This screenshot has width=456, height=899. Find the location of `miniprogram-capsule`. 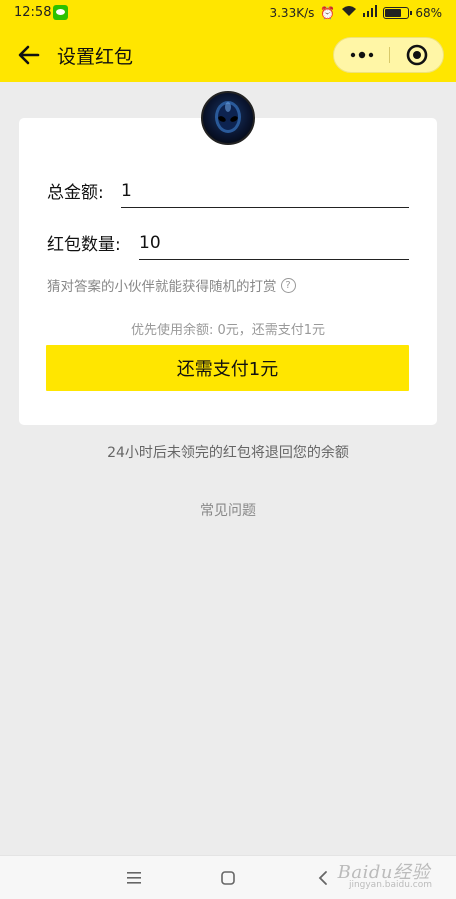

miniprogram-capsule is located at coordinates (388, 55).